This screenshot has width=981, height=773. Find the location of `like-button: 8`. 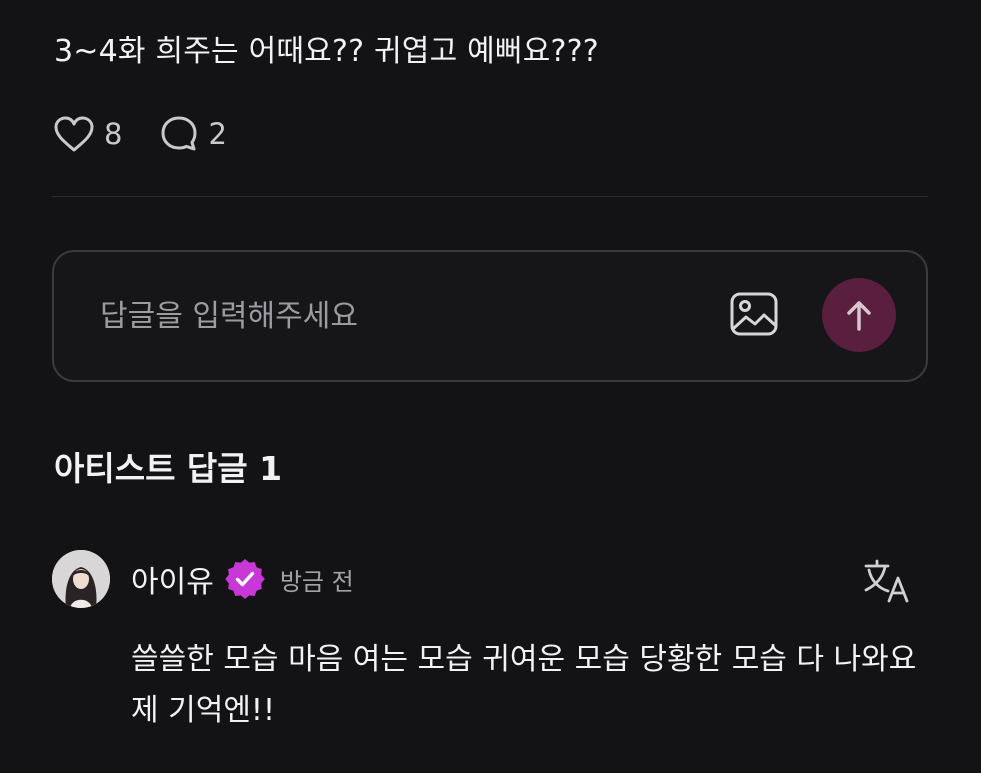

like-button: 8 is located at coordinates (87, 134).